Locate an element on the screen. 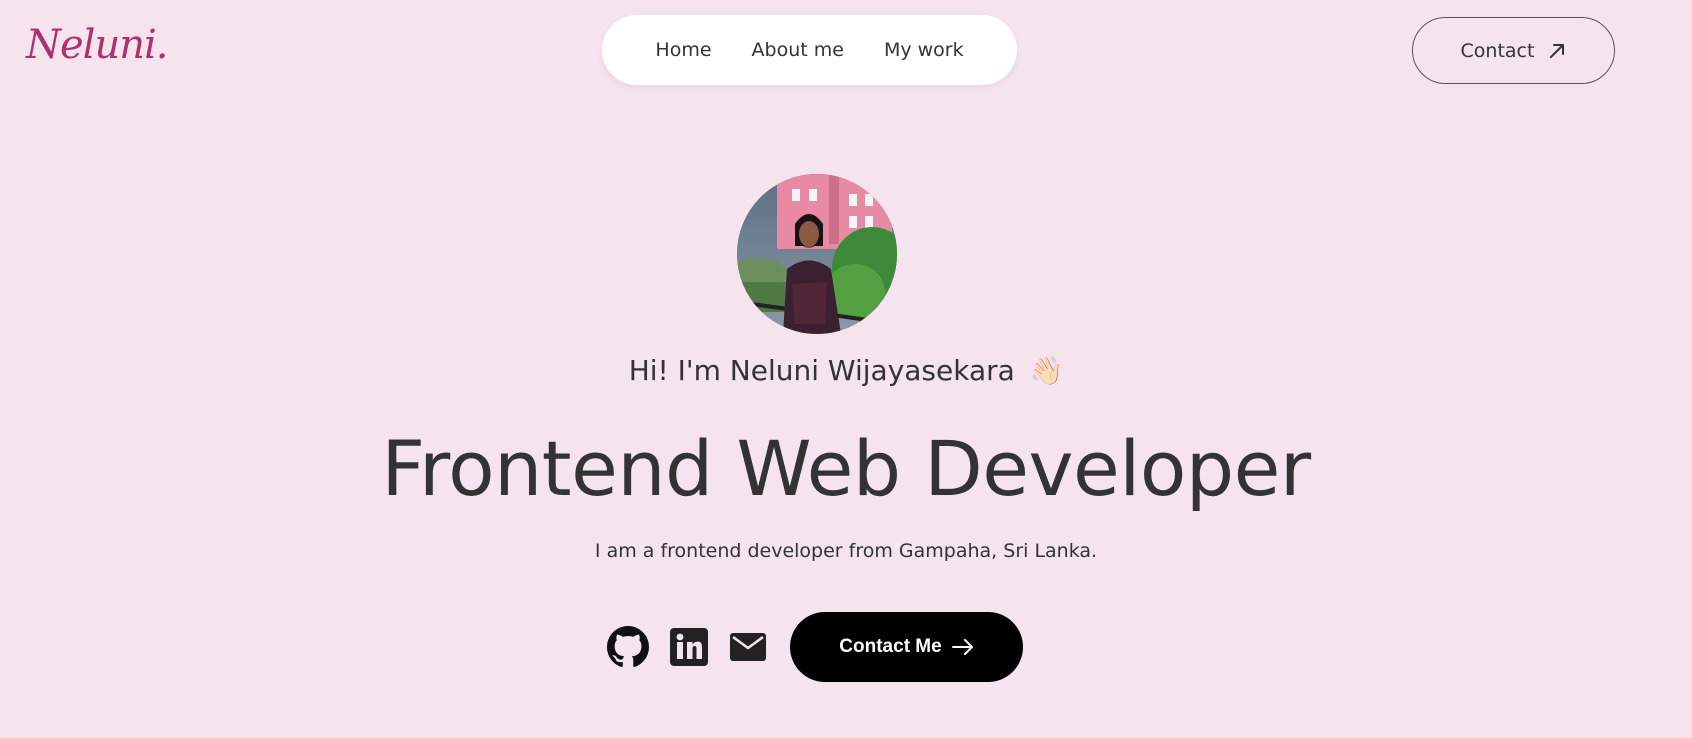  profile-photo is located at coordinates (817, 254).